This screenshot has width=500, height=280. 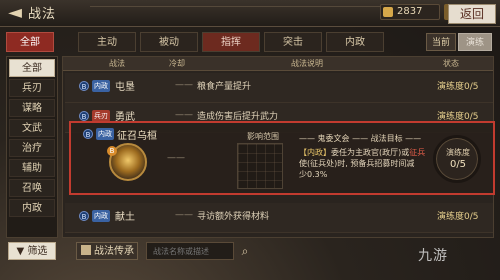 What do you see at coordinates (112, 151) in the screenshot?
I see `quality-badge: B` at bounding box center [112, 151].